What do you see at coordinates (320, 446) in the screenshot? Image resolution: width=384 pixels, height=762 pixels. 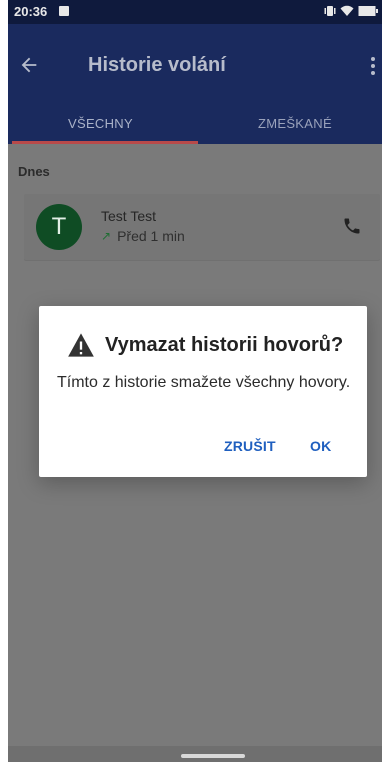 I see `ok-button: OK` at bounding box center [320, 446].